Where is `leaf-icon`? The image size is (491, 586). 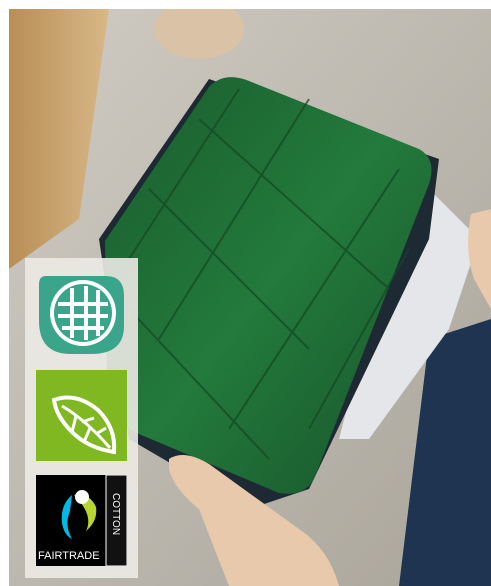 leaf-icon is located at coordinates (81, 415).